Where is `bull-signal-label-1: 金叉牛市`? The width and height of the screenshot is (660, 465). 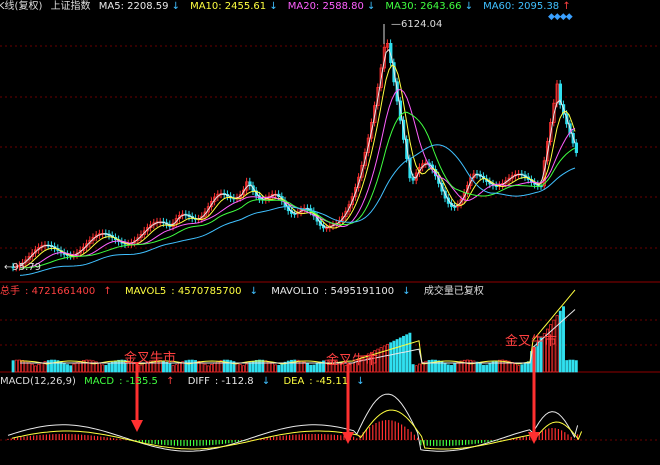
bull-signal-label-1: 金叉牛市 is located at coordinates (150, 358).